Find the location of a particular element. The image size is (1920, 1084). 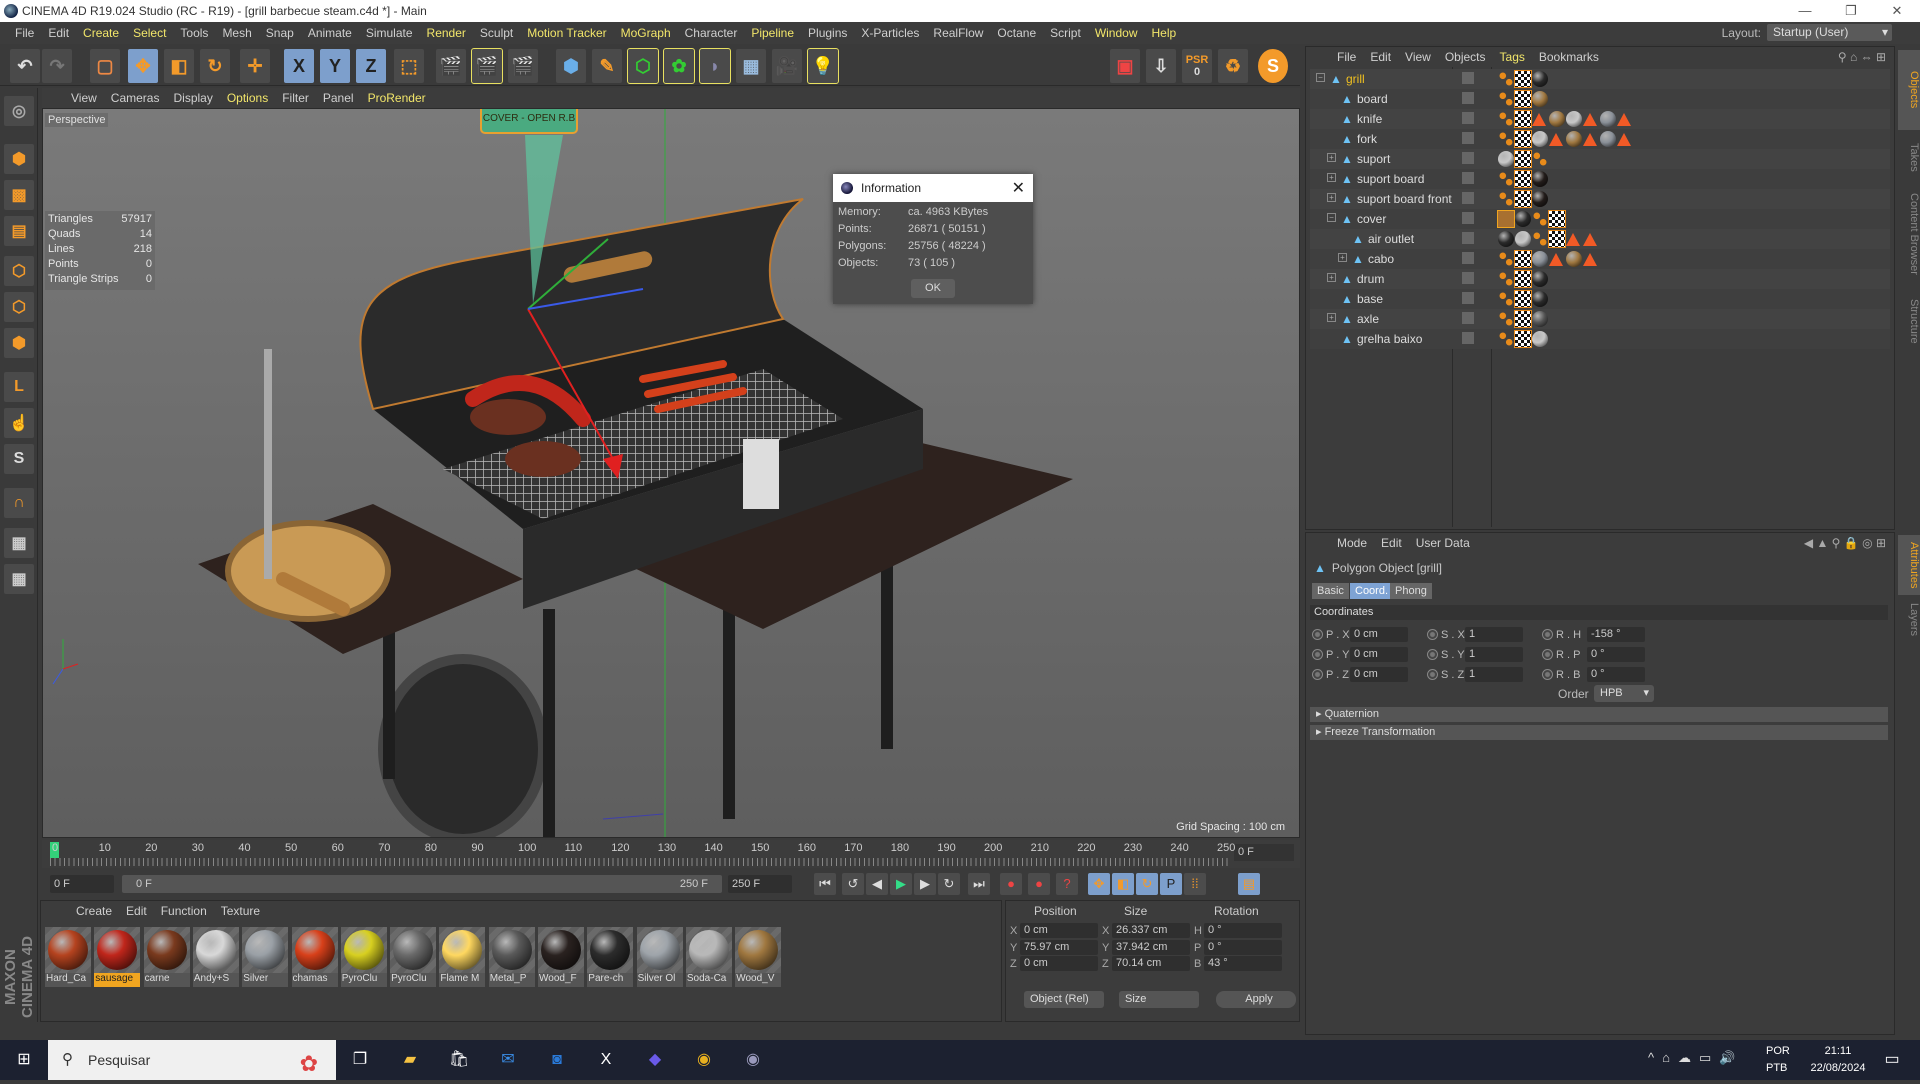

attribute-menu-edit: Edit is located at coordinates (1391, 543).